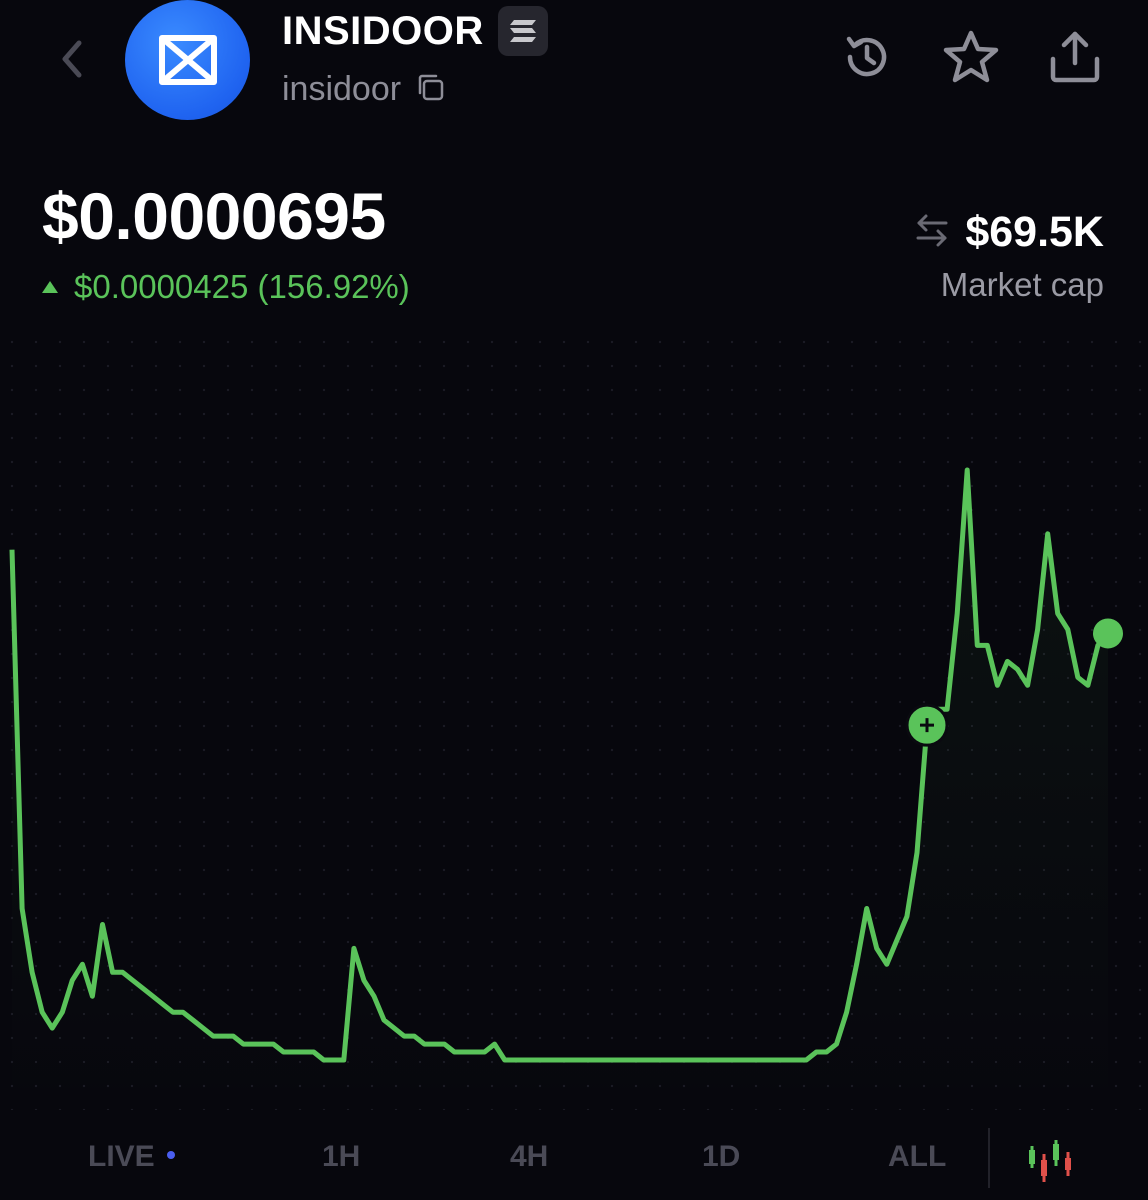  I want to click on header-actions, so click(971, 57).